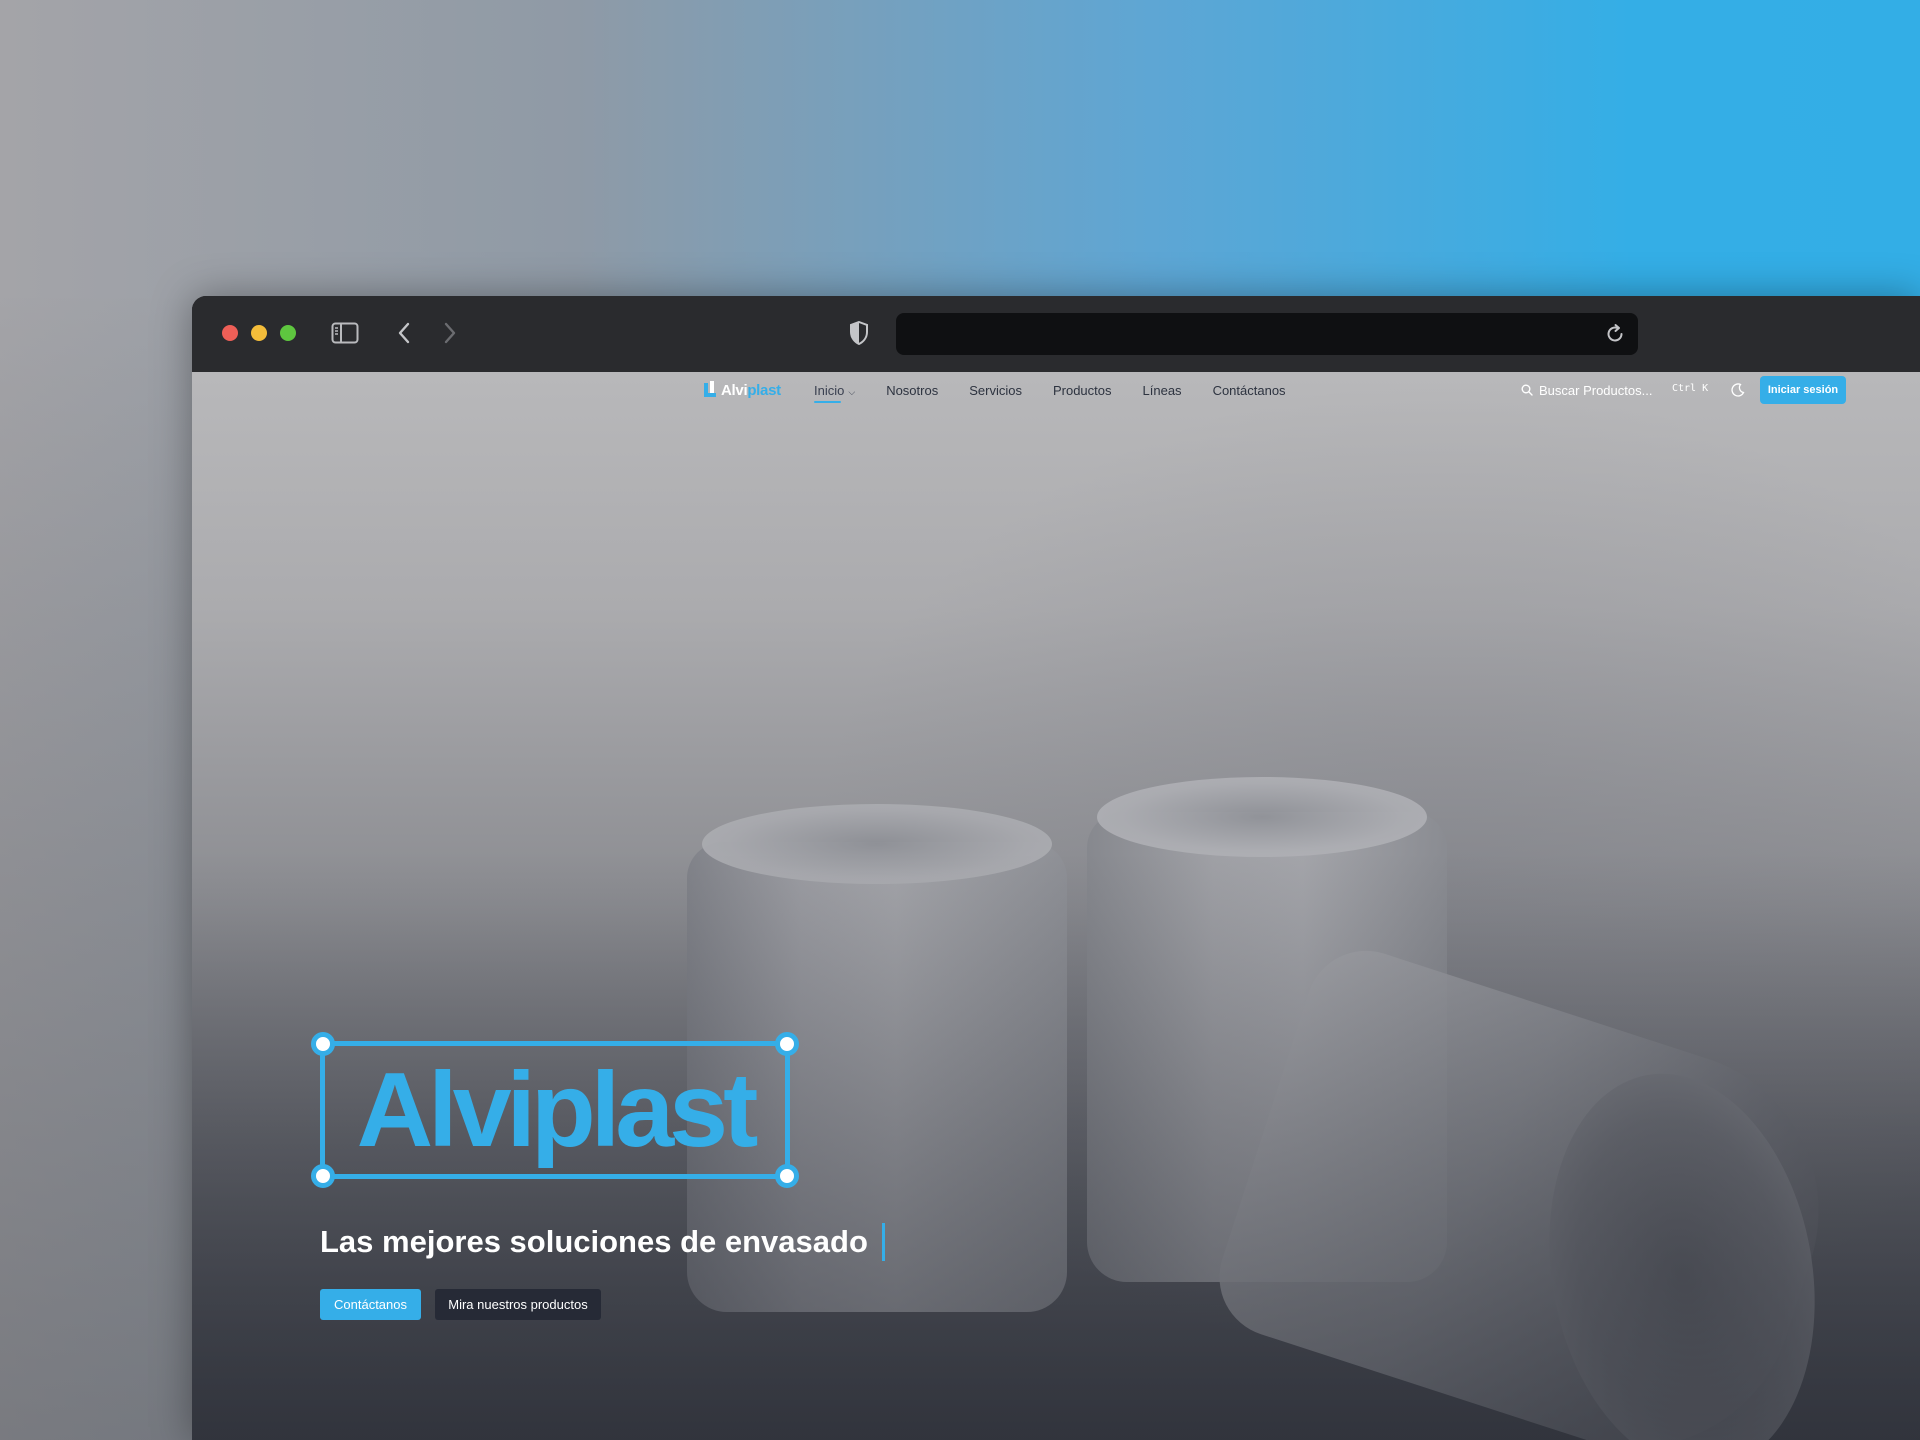  I want to click on hero-tagline-text: Las mejores soluciones de envasado, so click(594, 1241).